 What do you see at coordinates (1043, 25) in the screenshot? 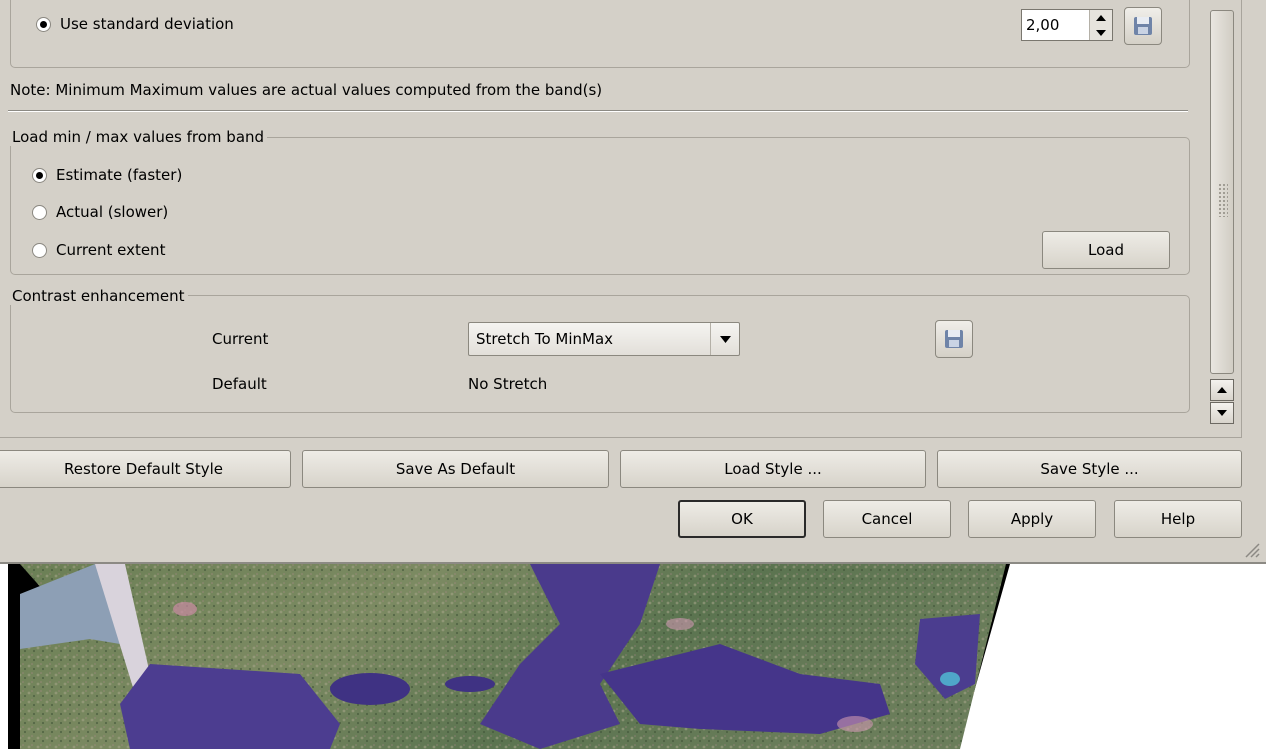
I see `std-dev-value: 2,00` at bounding box center [1043, 25].